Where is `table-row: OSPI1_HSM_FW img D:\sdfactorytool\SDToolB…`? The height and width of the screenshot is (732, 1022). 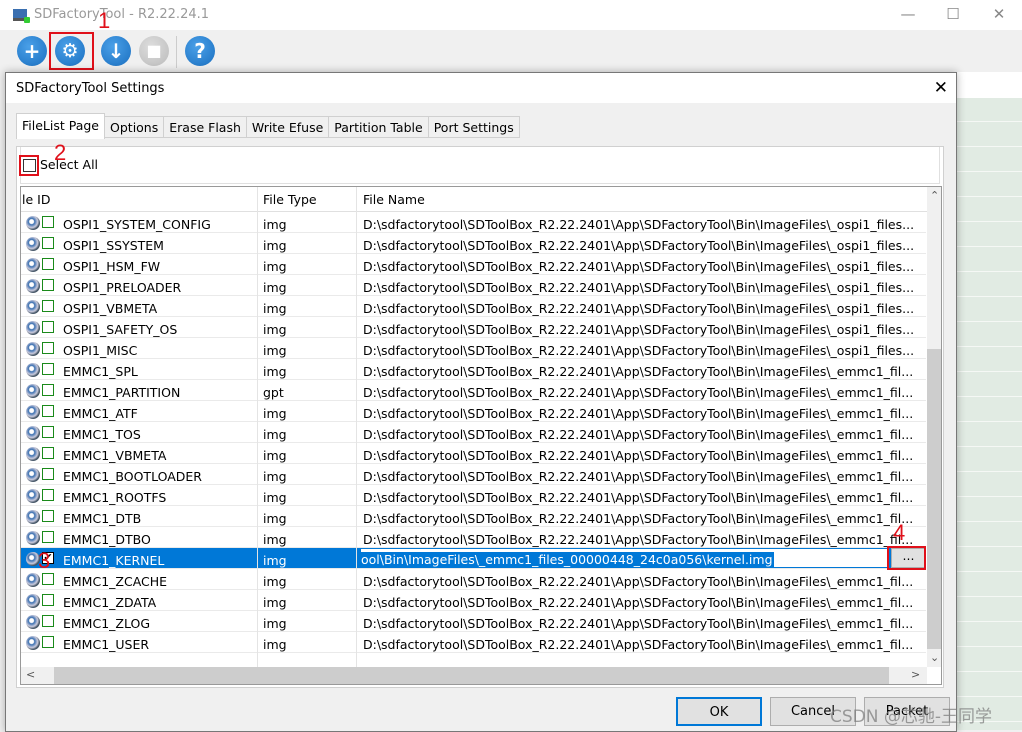
table-row: OSPI1_HSM_FW img D:\sdfactorytool\SDToolB… is located at coordinates (473, 264).